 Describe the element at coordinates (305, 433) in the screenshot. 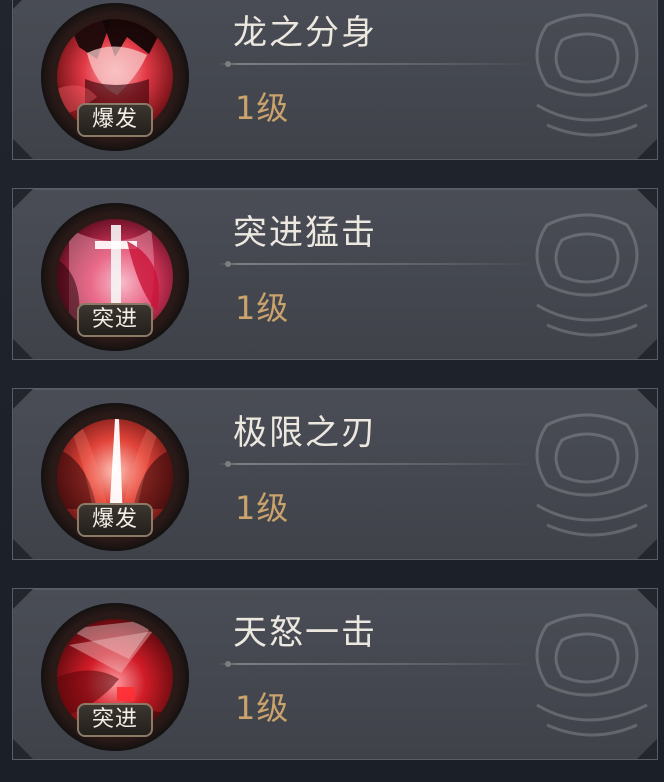

I see `skill-name: 极限之刃` at that location.